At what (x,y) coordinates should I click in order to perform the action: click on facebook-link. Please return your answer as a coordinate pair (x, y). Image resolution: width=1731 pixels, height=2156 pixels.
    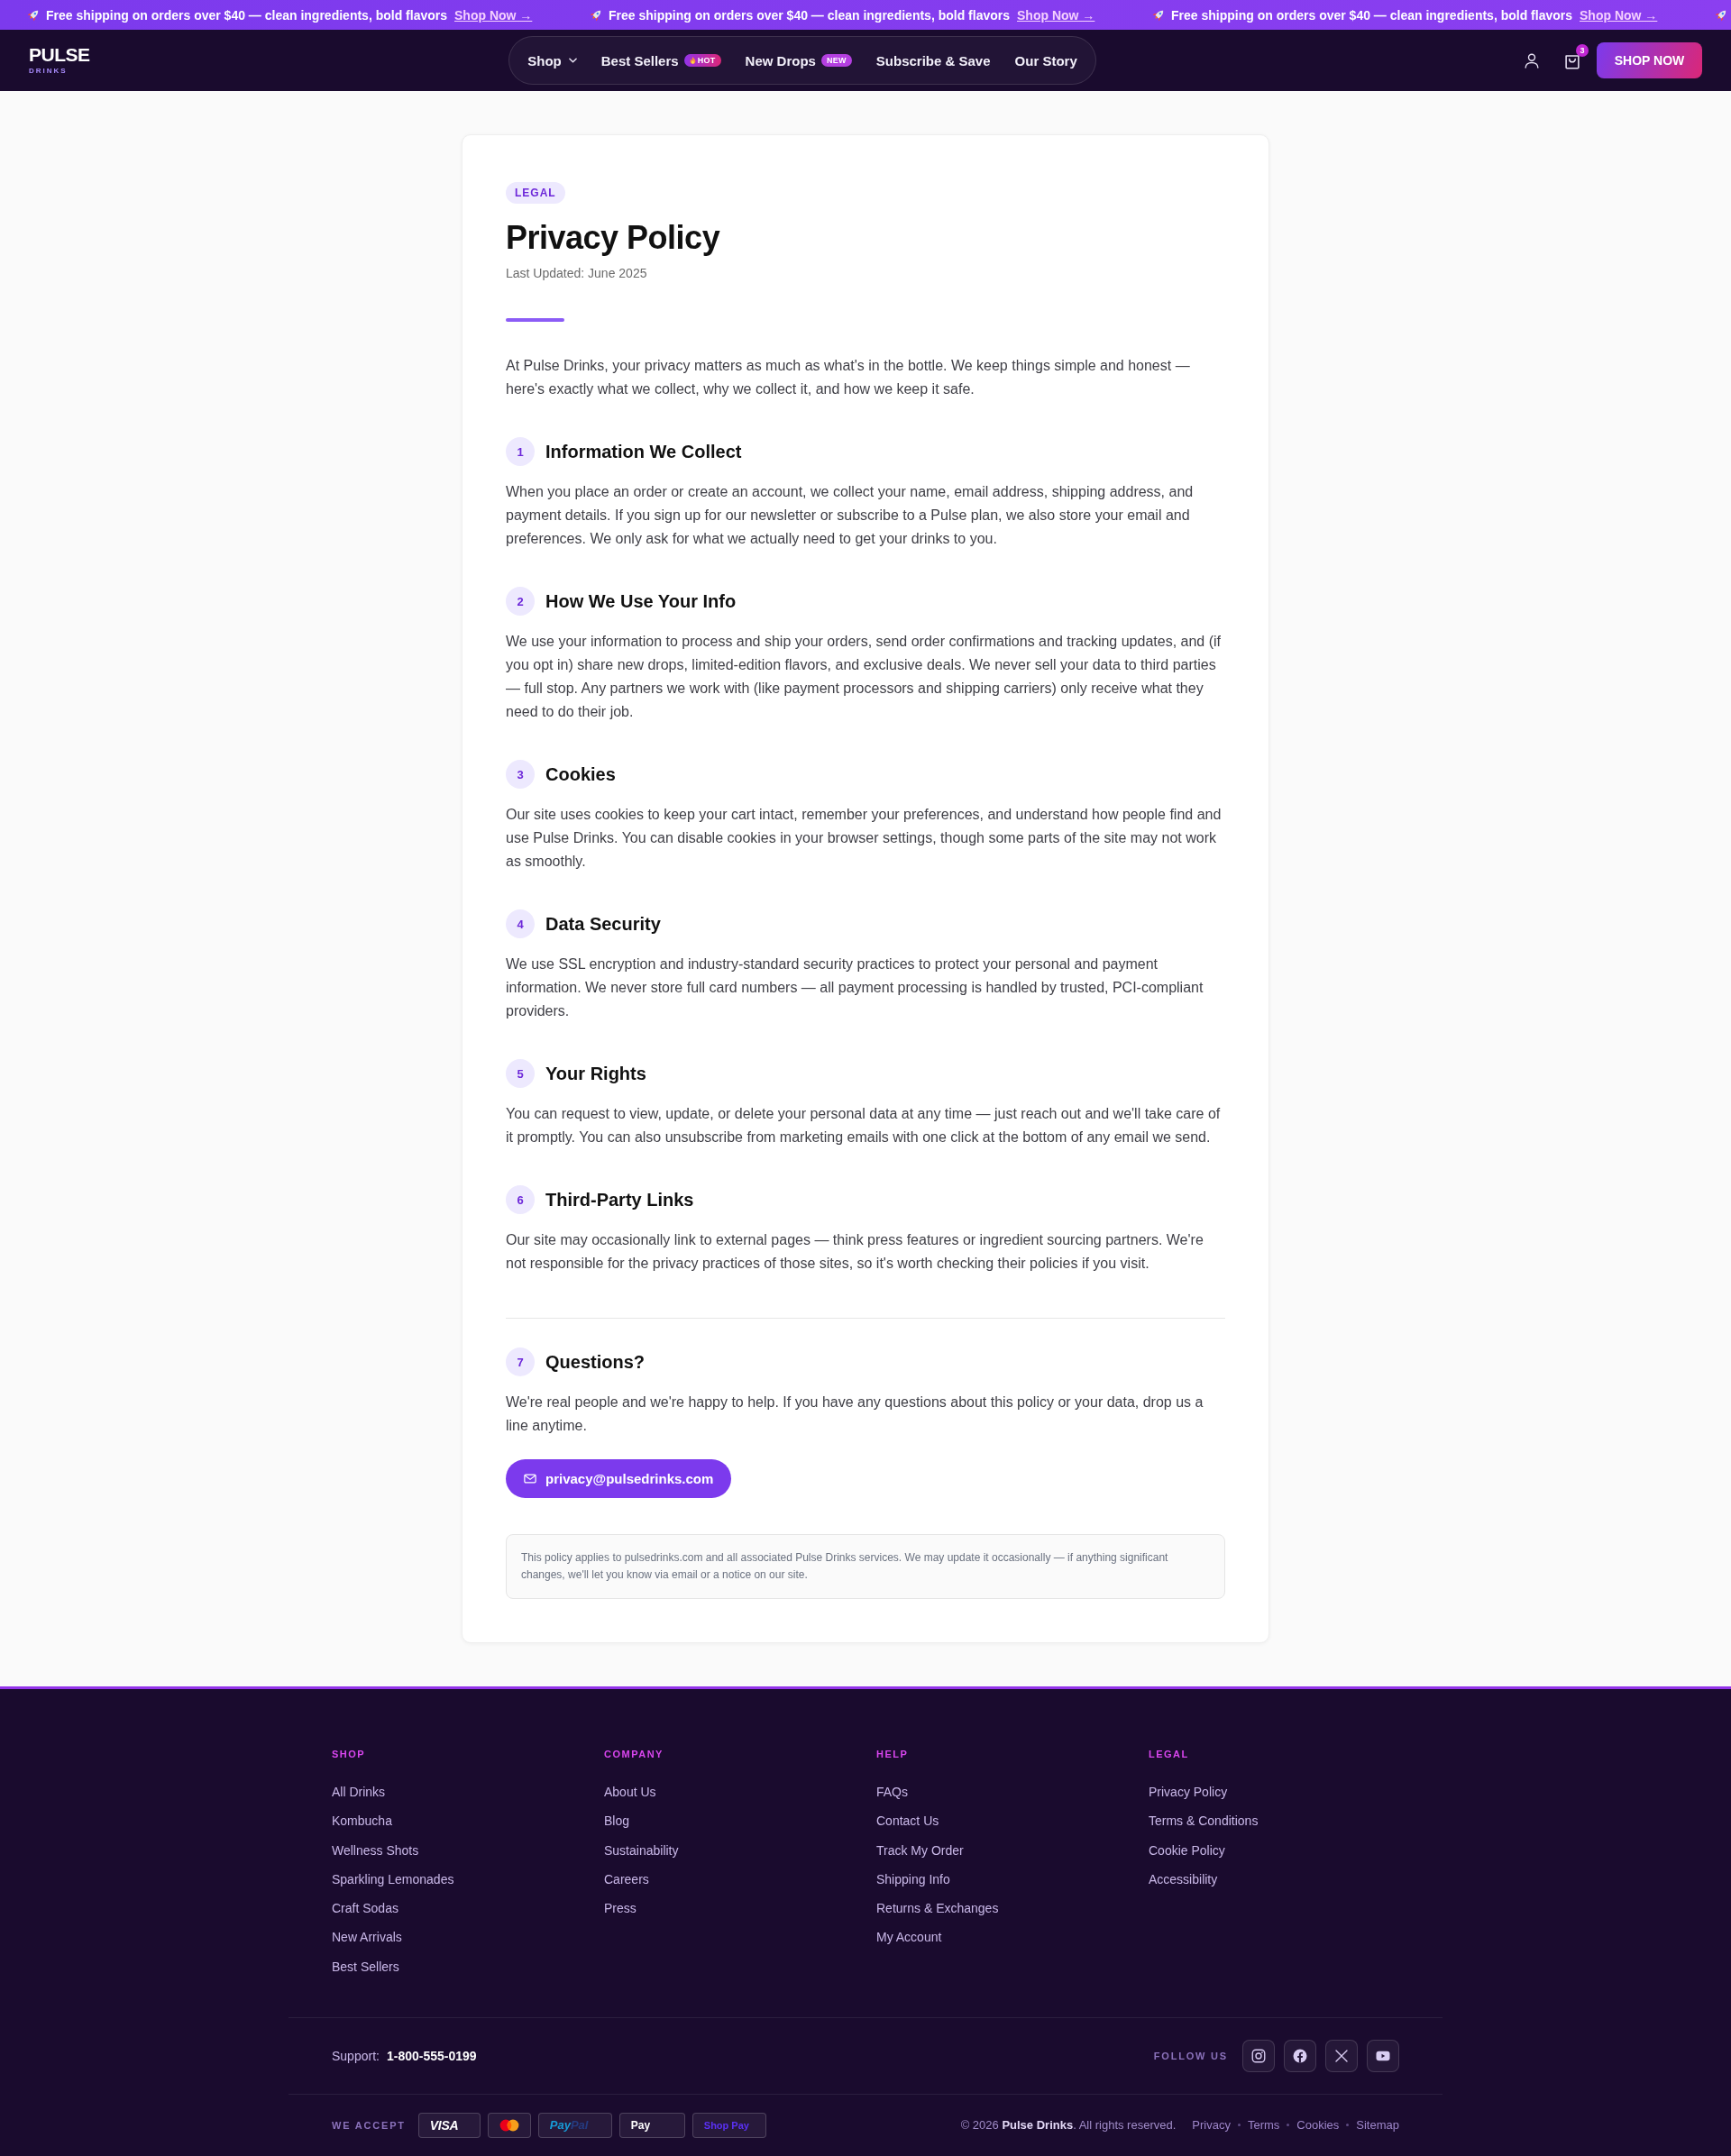
    Looking at the image, I should click on (1300, 2055).